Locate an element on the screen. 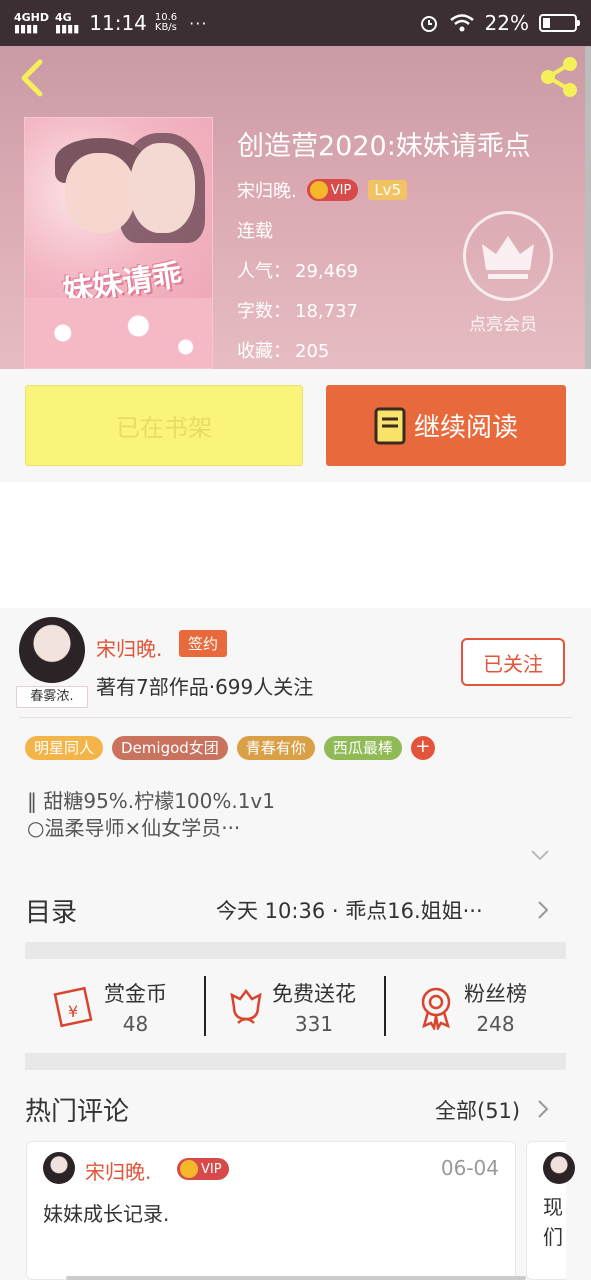 This screenshot has height=1280, width=591. red-envelope-icon: ¥ is located at coordinates (73, 1006).